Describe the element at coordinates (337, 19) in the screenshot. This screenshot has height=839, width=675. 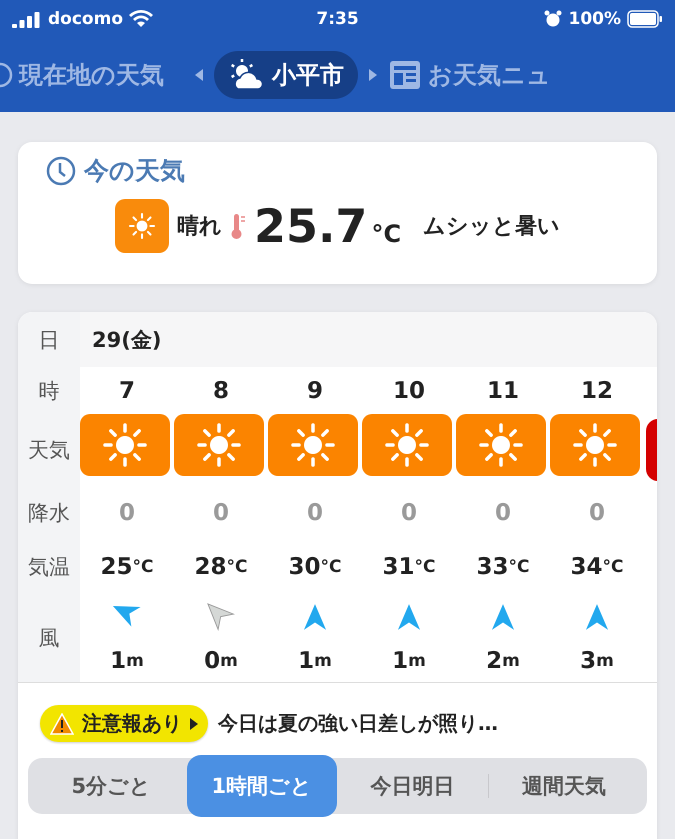
I see `clock-time: 7:35` at that location.